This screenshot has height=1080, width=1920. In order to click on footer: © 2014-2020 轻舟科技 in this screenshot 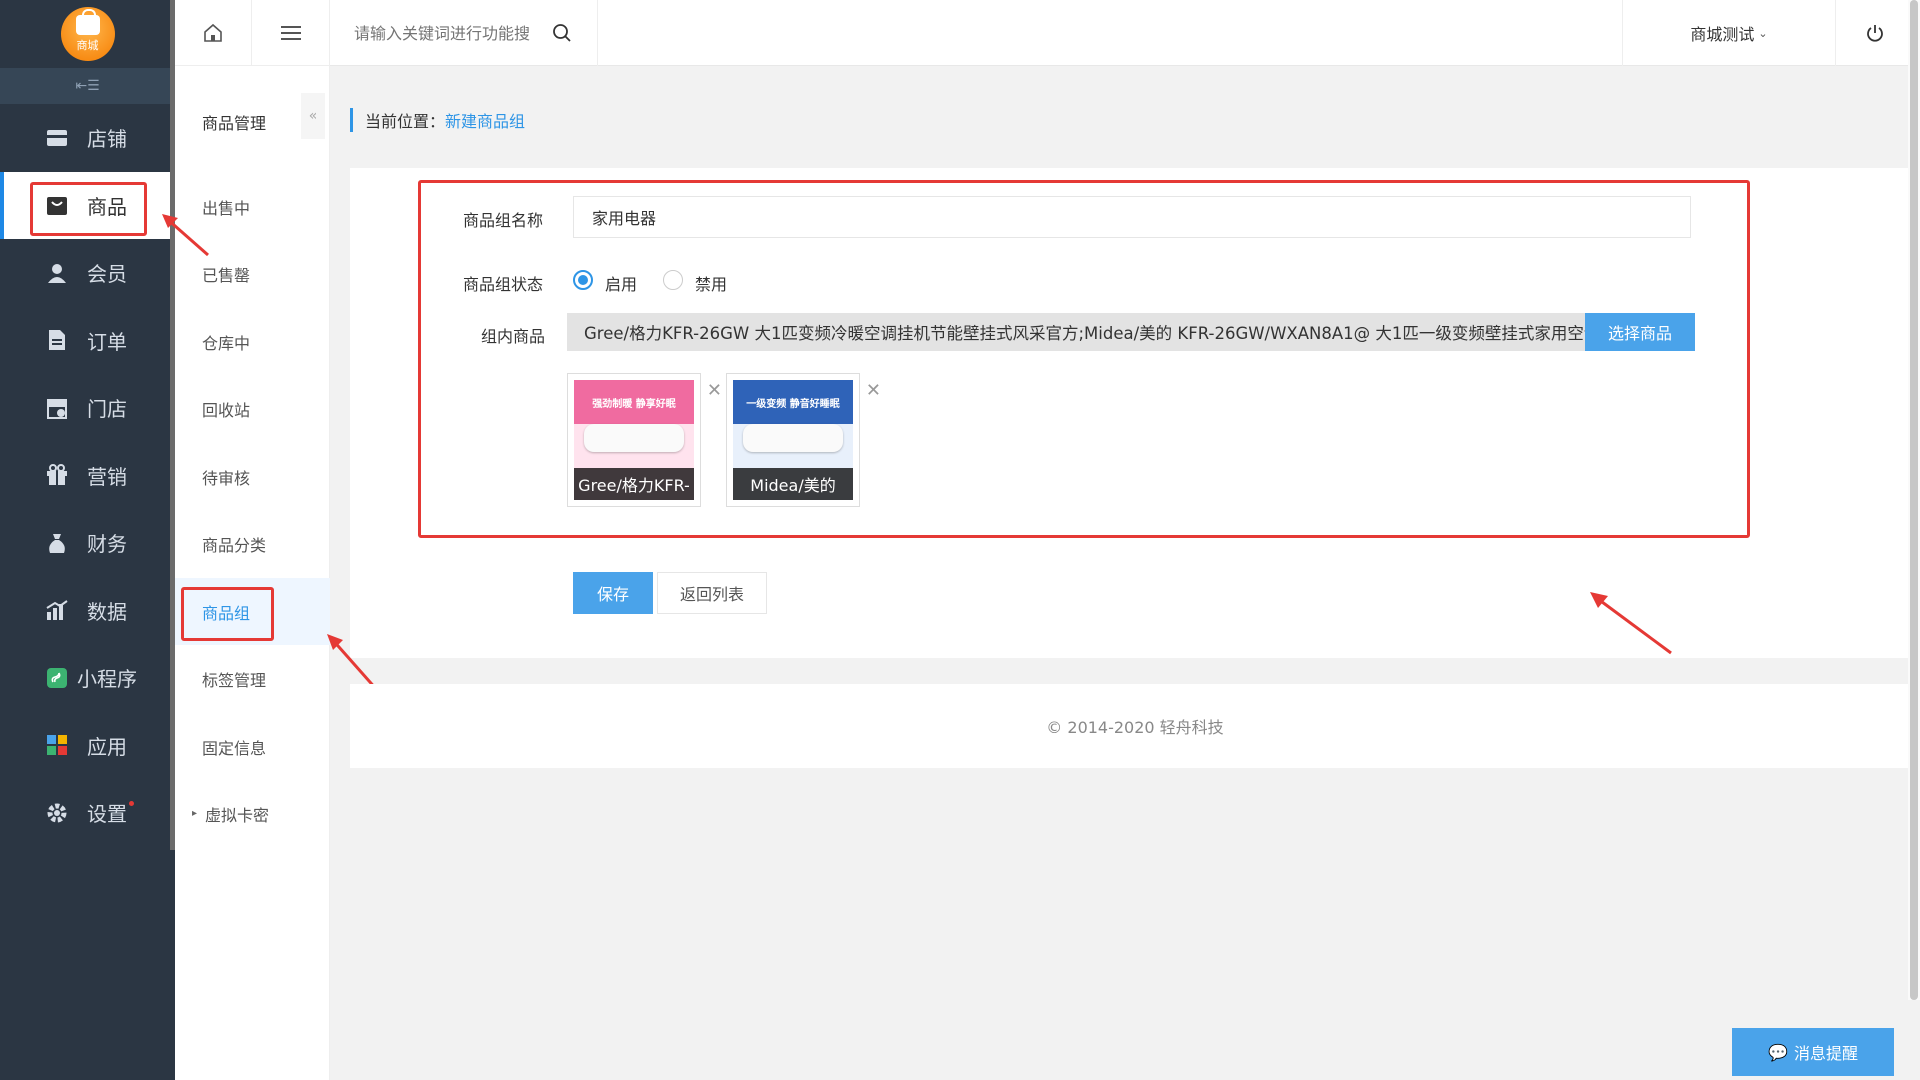, I will do `click(1135, 726)`.